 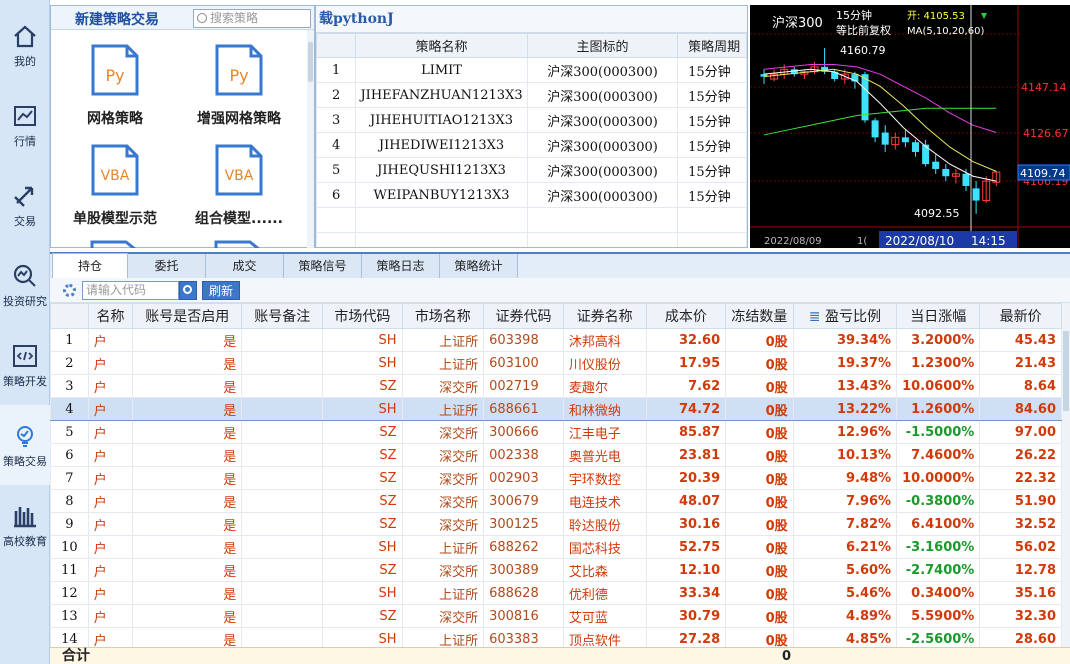 What do you see at coordinates (182, 18) in the screenshot?
I see `strategy-panel-header: 新建策略交易 搜索策略` at bounding box center [182, 18].